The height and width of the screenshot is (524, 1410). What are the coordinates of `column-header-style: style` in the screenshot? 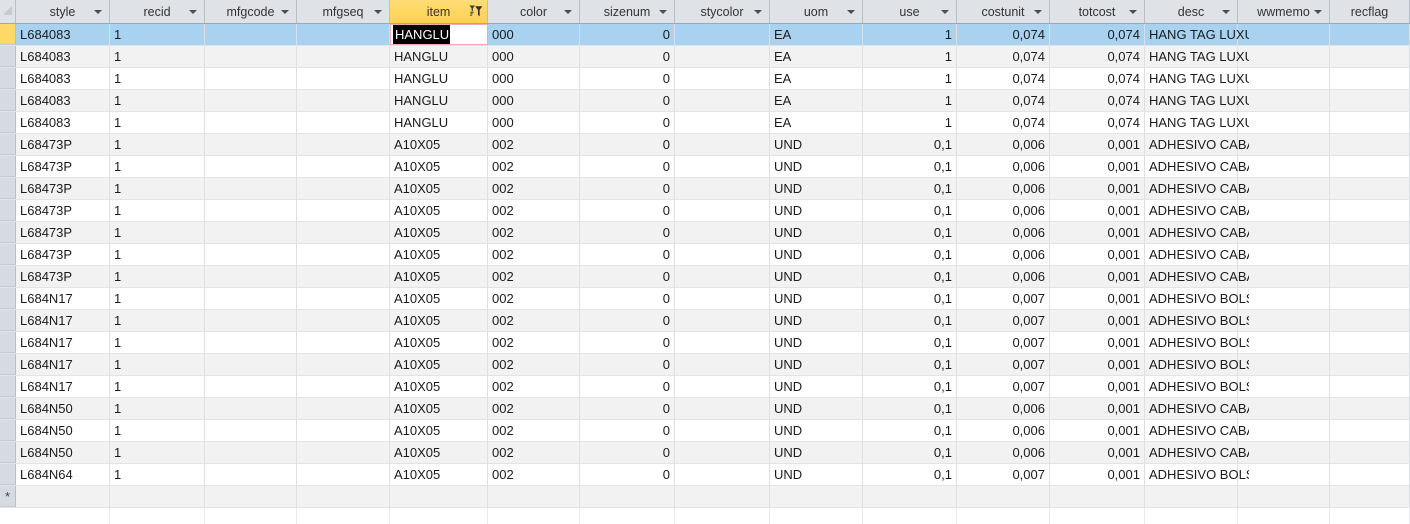 It's located at (63, 11).